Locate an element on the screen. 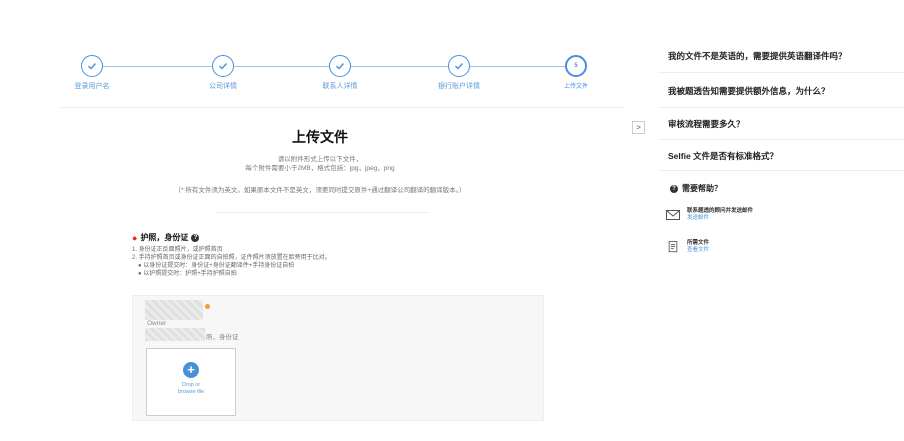  help-email: 联系题透的顾问并发送邮件 发送邮件 is located at coordinates (709, 215).